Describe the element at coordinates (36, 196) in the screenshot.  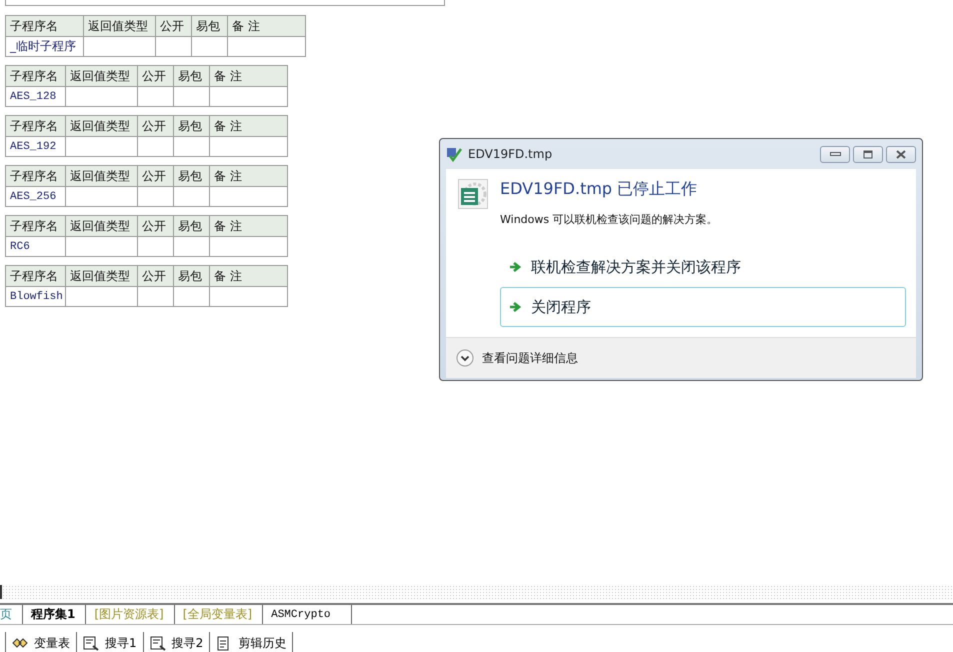
I see `table-cell: AES_256` at that location.